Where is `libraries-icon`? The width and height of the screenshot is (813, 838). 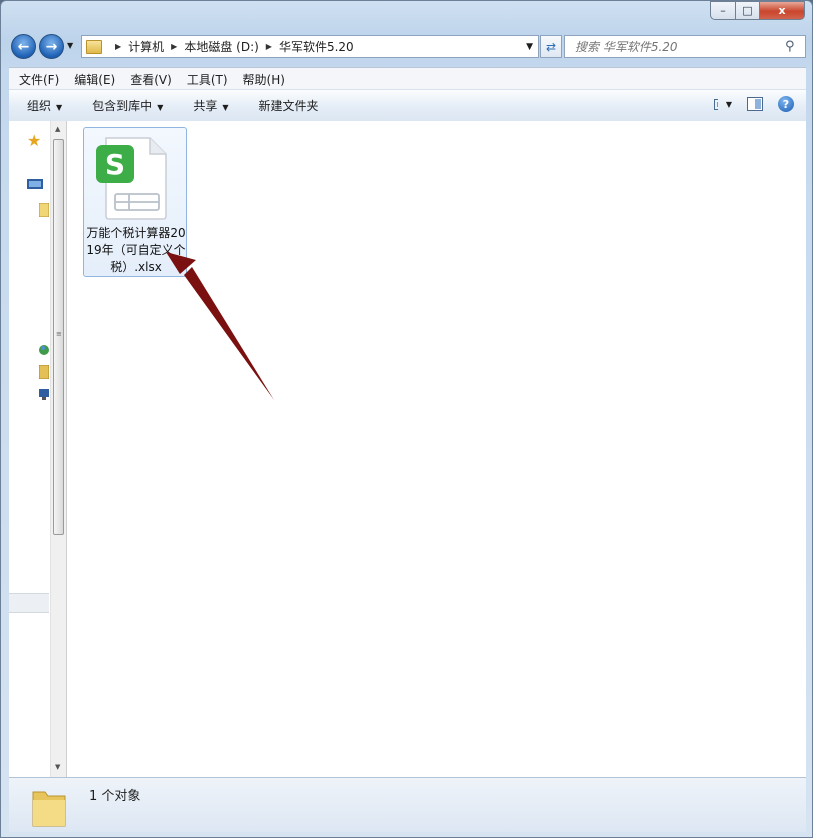 libraries-icon is located at coordinates (44, 211).